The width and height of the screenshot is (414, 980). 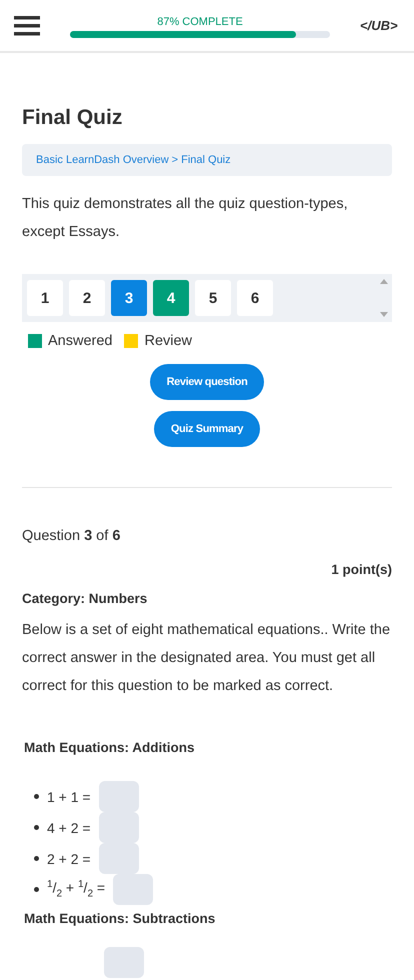 What do you see at coordinates (76, 889) in the screenshot?
I see `equation-text: $^{1}$/$_{2}$ + $^{1}$/$_{2}$ =` at bounding box center [76, 889].